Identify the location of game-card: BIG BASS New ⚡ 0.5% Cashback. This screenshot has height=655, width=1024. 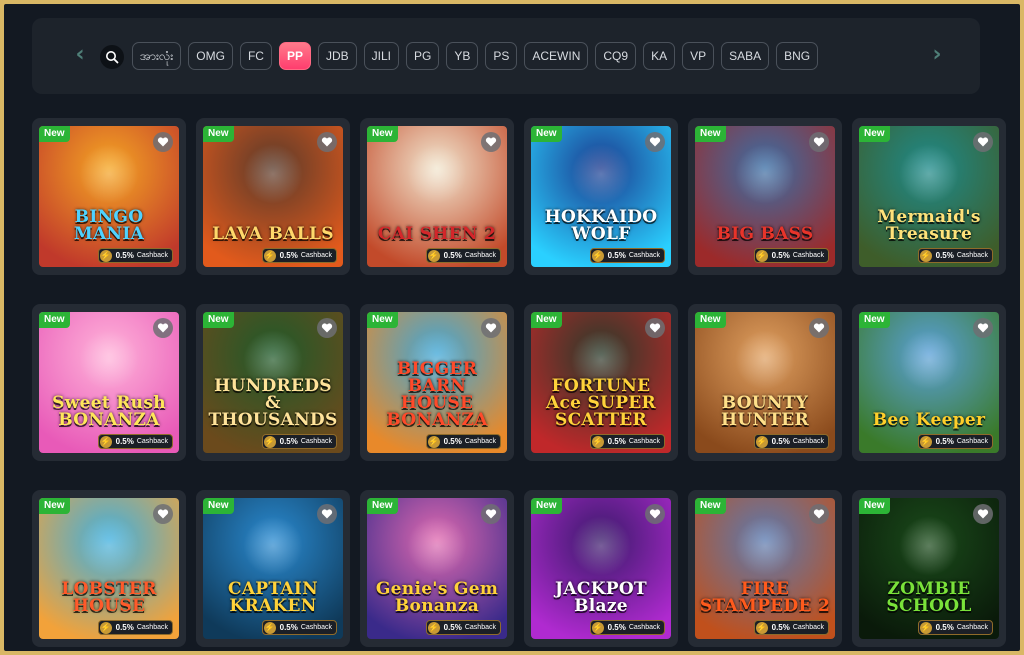
(765, 196).